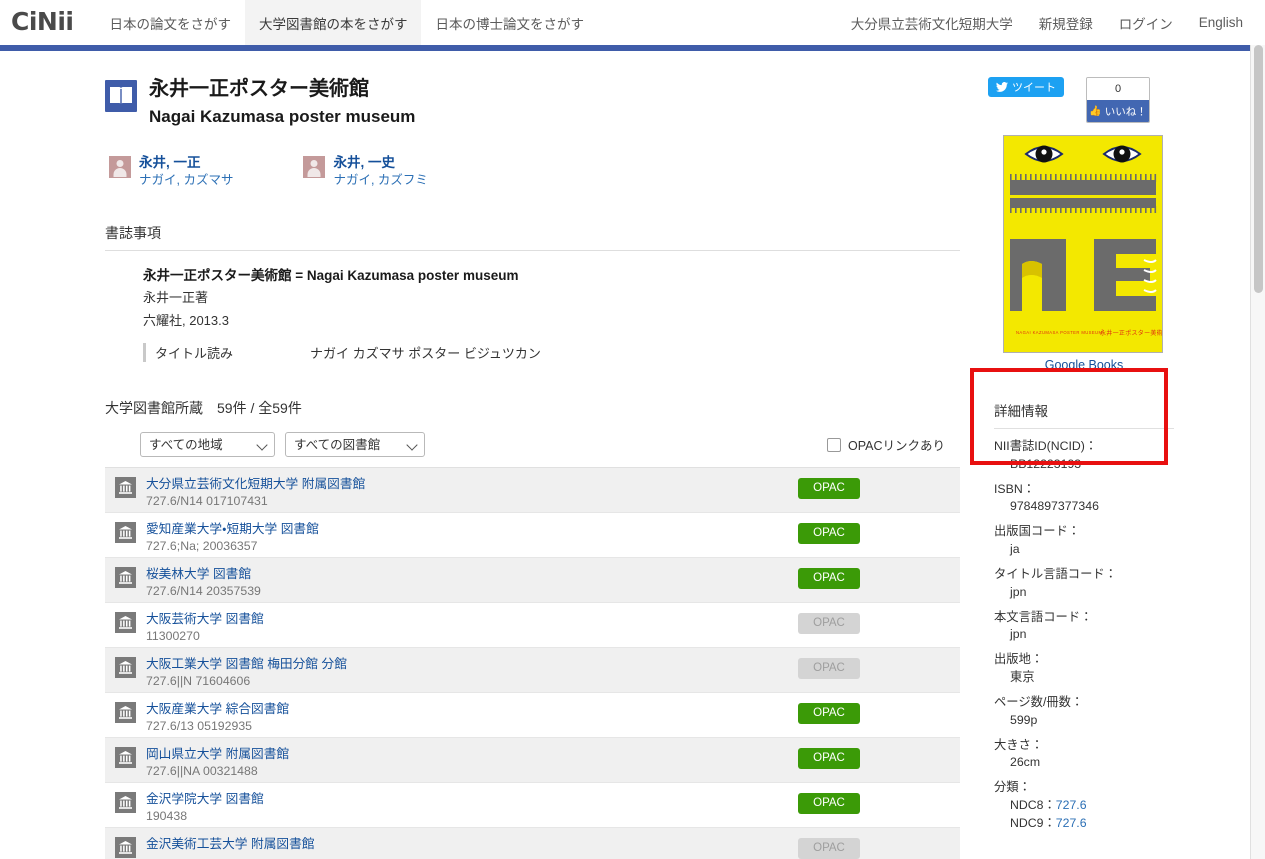  What do you see at coordinates (198, 681) in the screenshot?
I see `call-number: 727.6||N 71604606` at bounding box center [198, 681].